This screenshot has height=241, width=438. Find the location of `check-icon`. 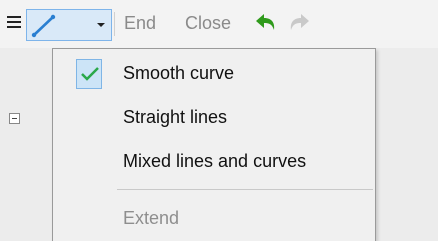

check-icon is located at coordinates (90, 74).